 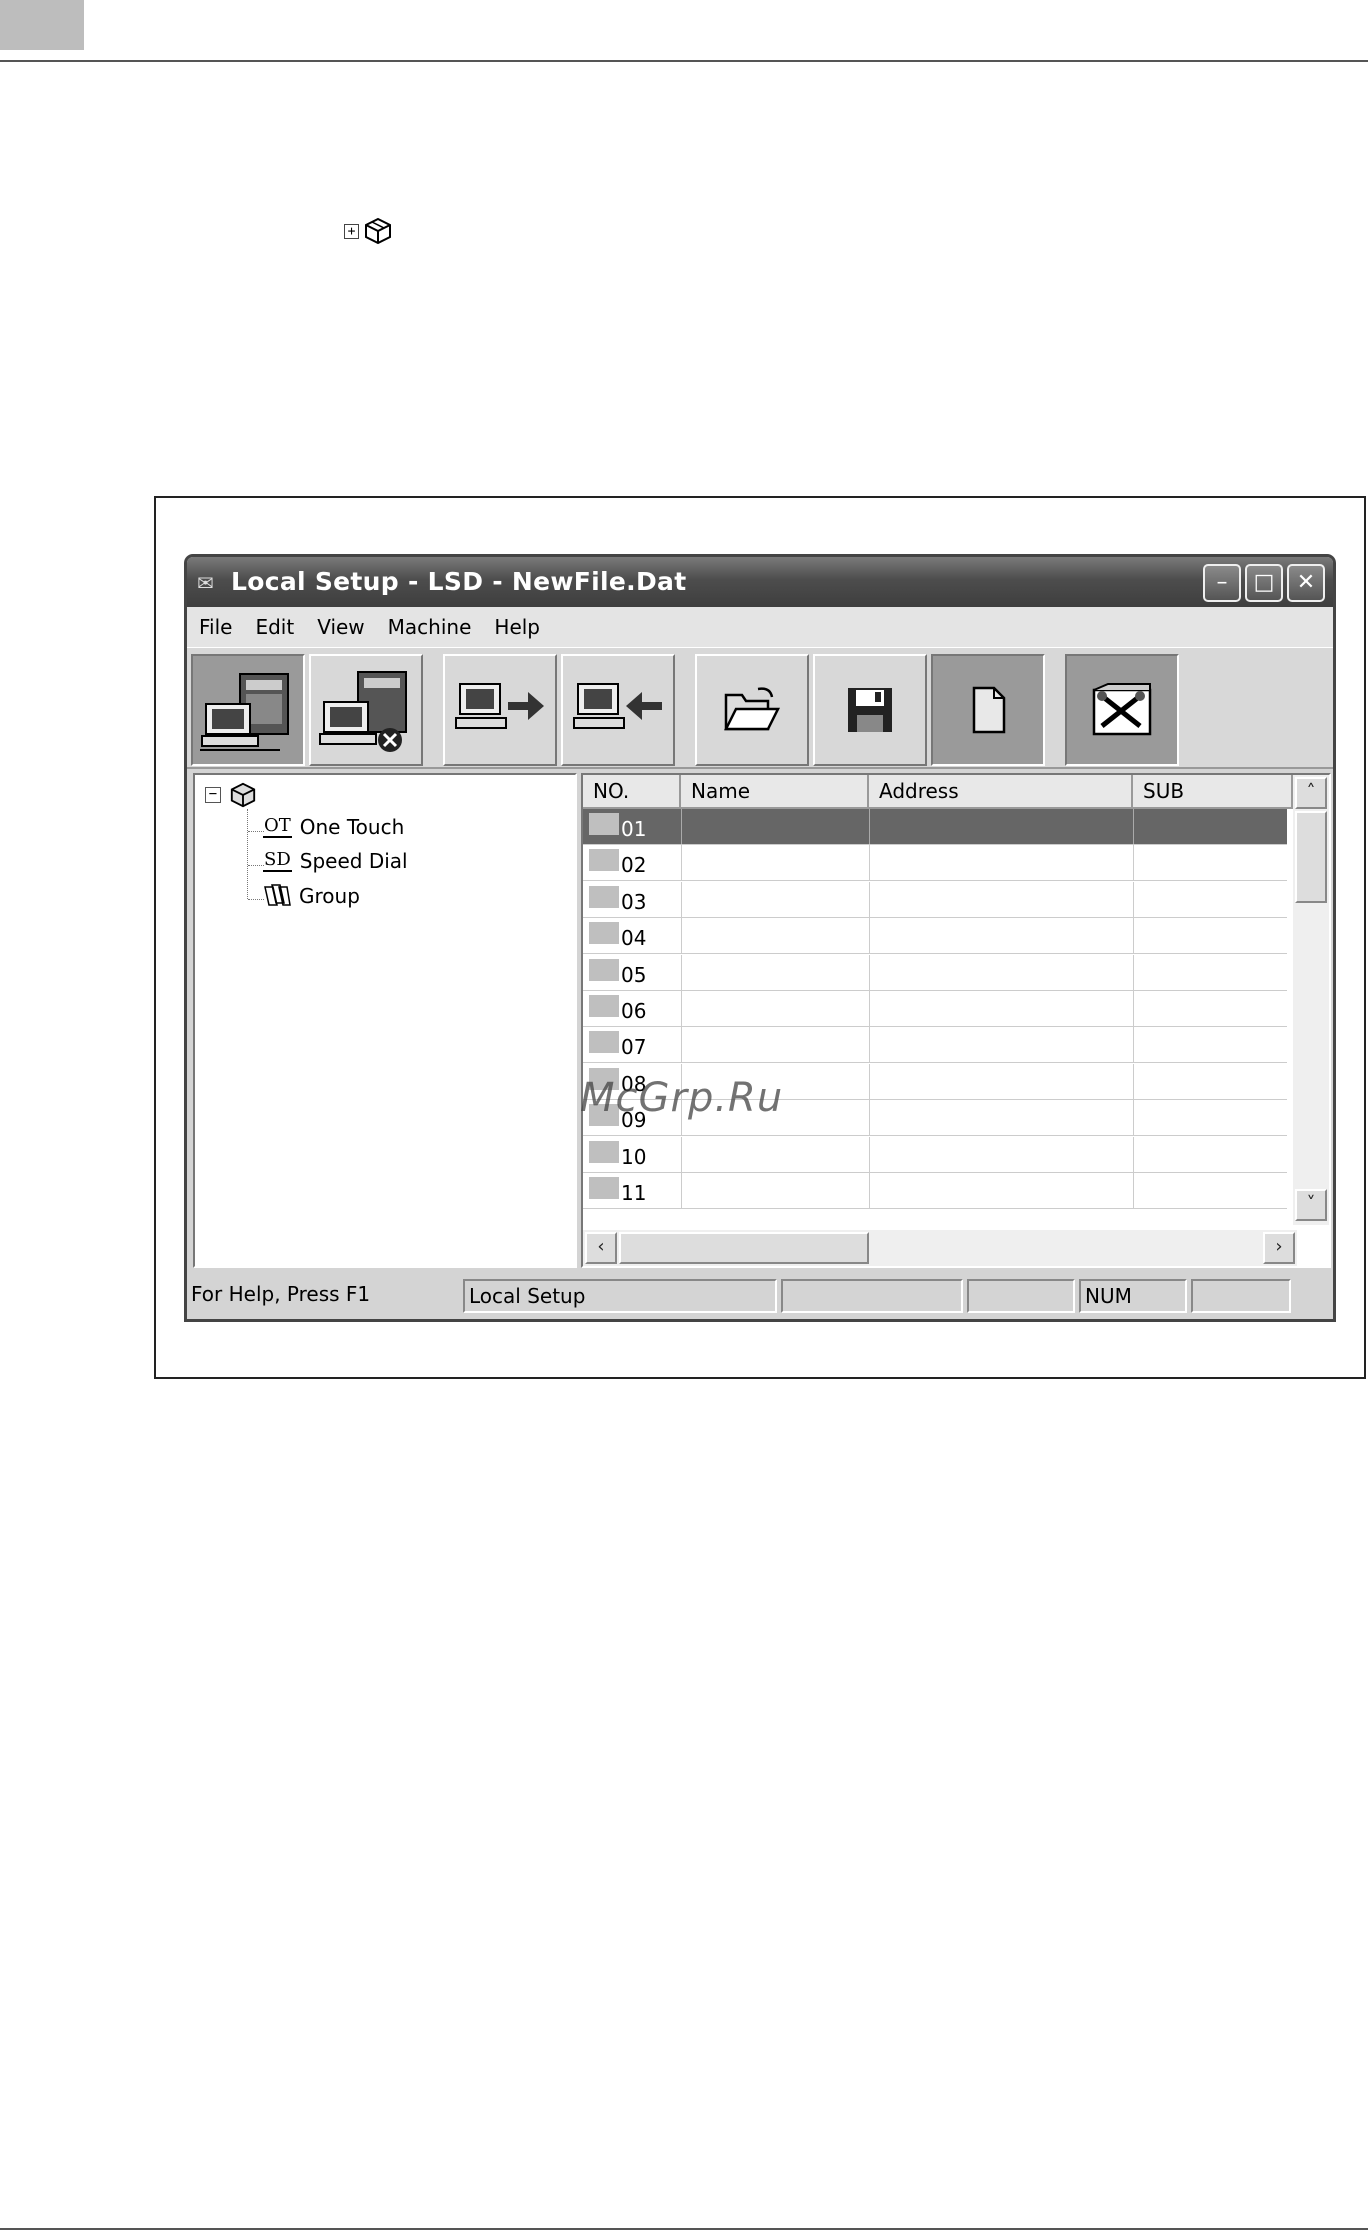 What do you see at coordinates (775, 792) in the screenshot?
I see `column-header-name: Name` at bounding box center [775, 792].